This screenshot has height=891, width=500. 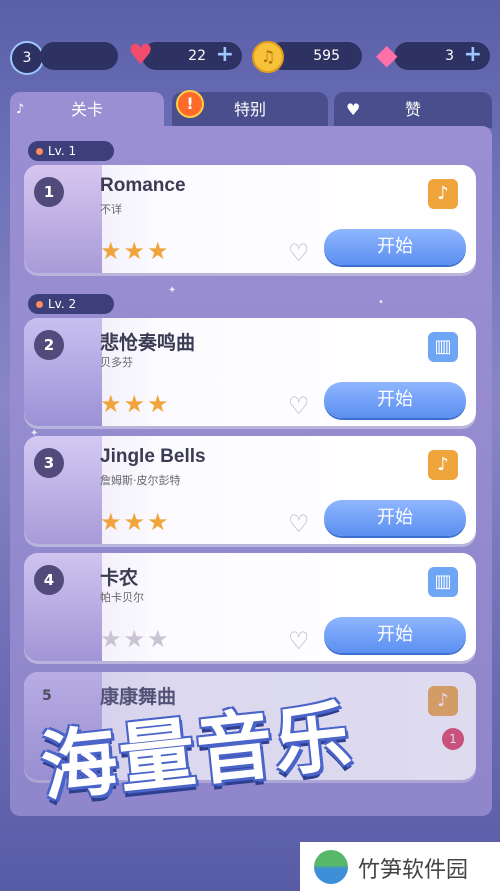 What do you see at coordinates (268, 57) in the screenshot?
I see `coin-icon: ♫` at bounding box center [268, 57].